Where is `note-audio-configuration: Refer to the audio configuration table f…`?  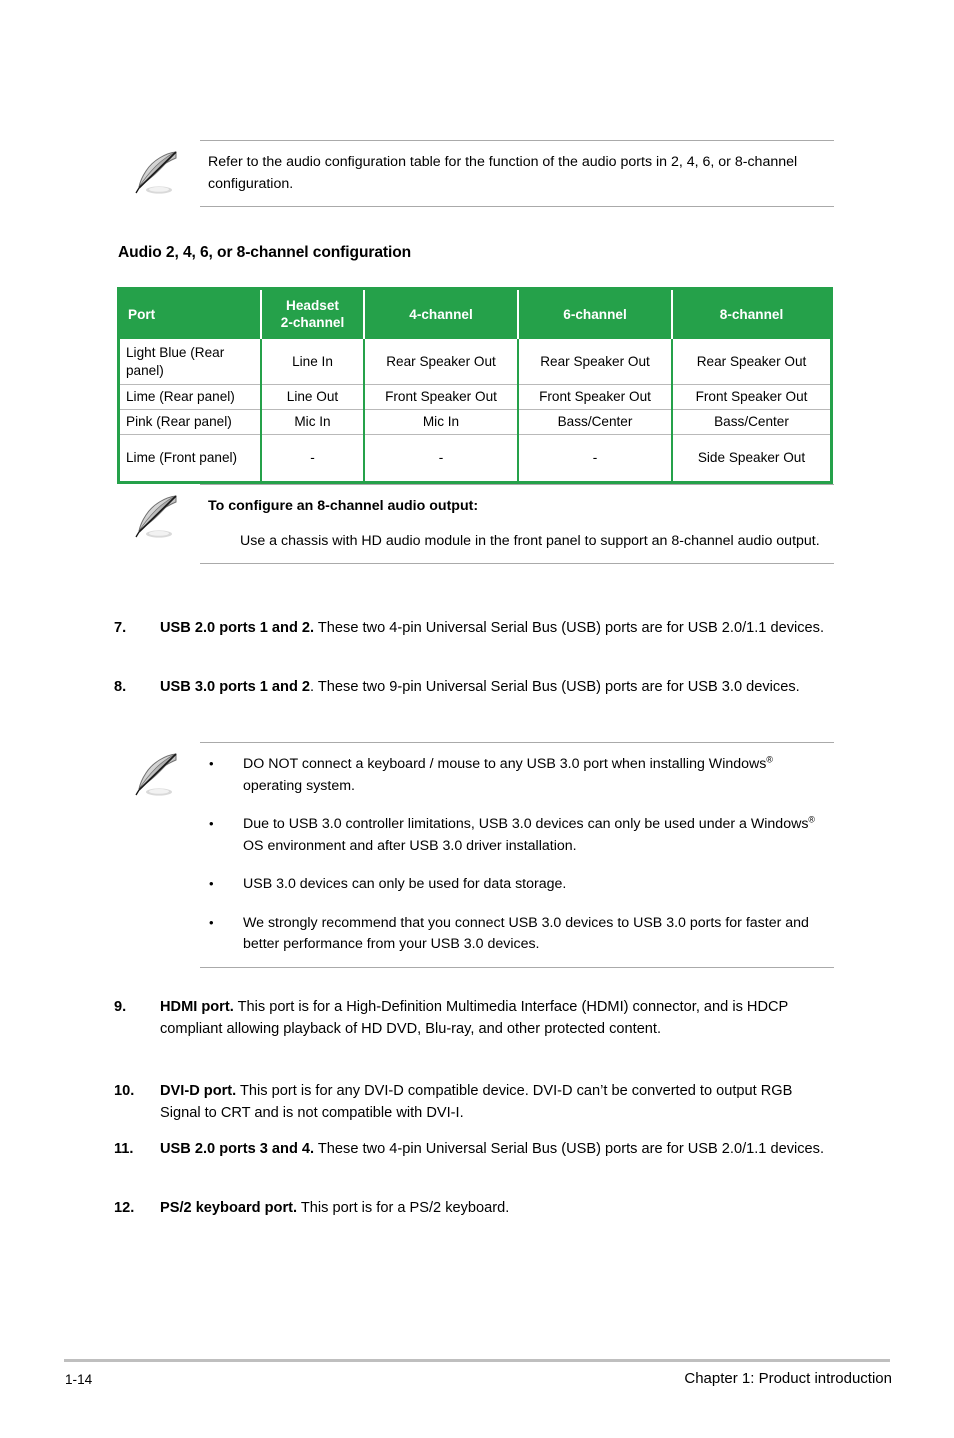 note-audio-configuration: Refer to the audio configuration table f… is located at coordinates (476, 174).